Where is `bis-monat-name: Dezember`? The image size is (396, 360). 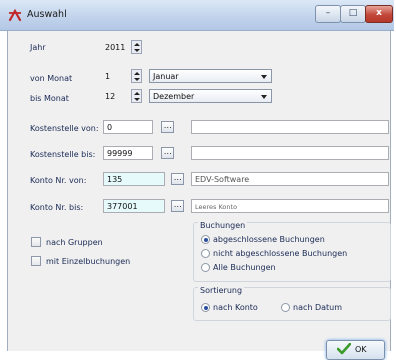 bis-monat-name: Dezember is located at coordinates (174, 96).